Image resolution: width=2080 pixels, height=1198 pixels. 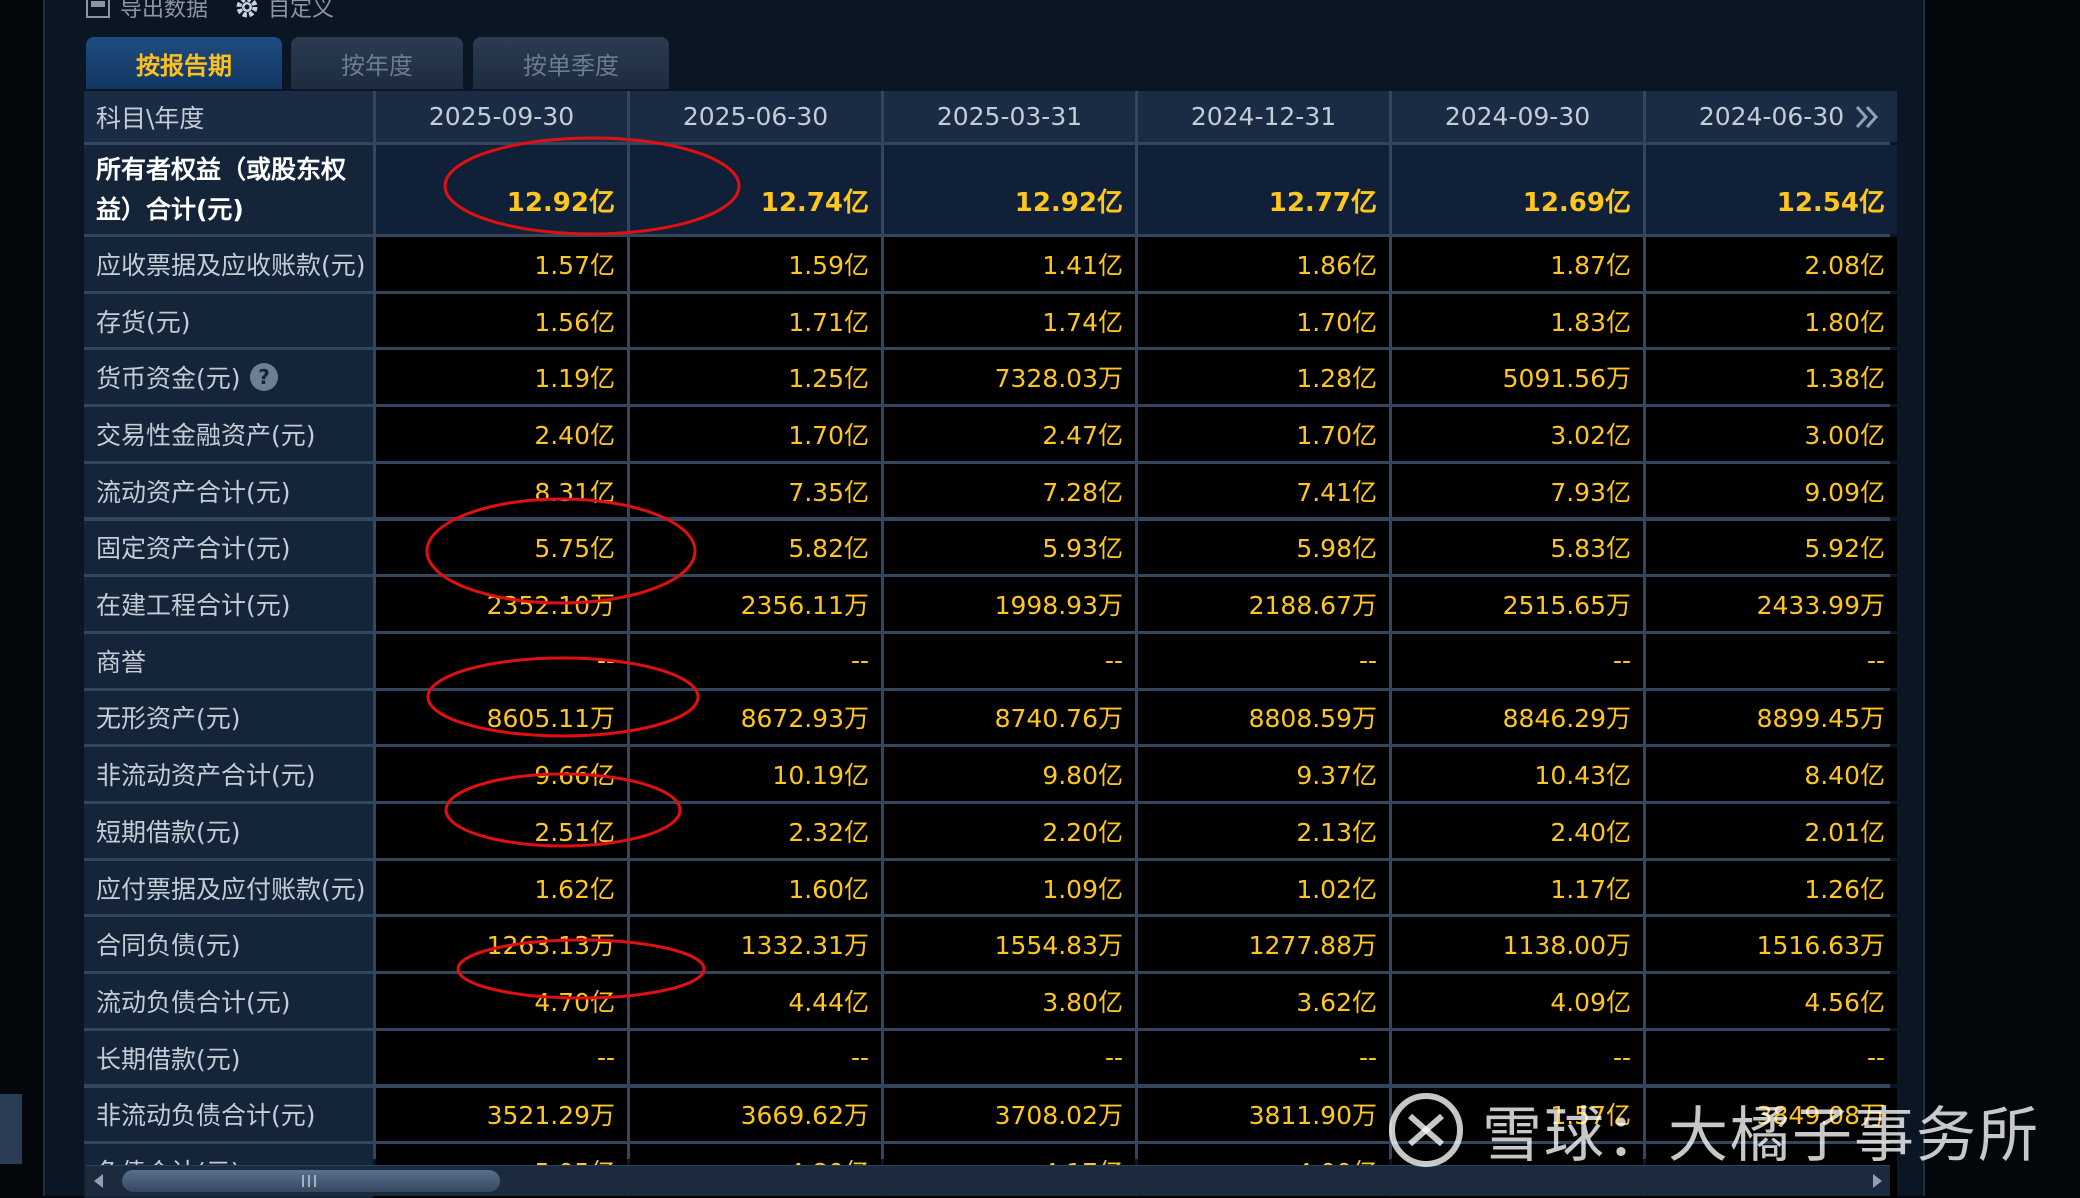 I want to click on watermark: 雪球：大橘子事务所, so click(x=1714, y=1130).